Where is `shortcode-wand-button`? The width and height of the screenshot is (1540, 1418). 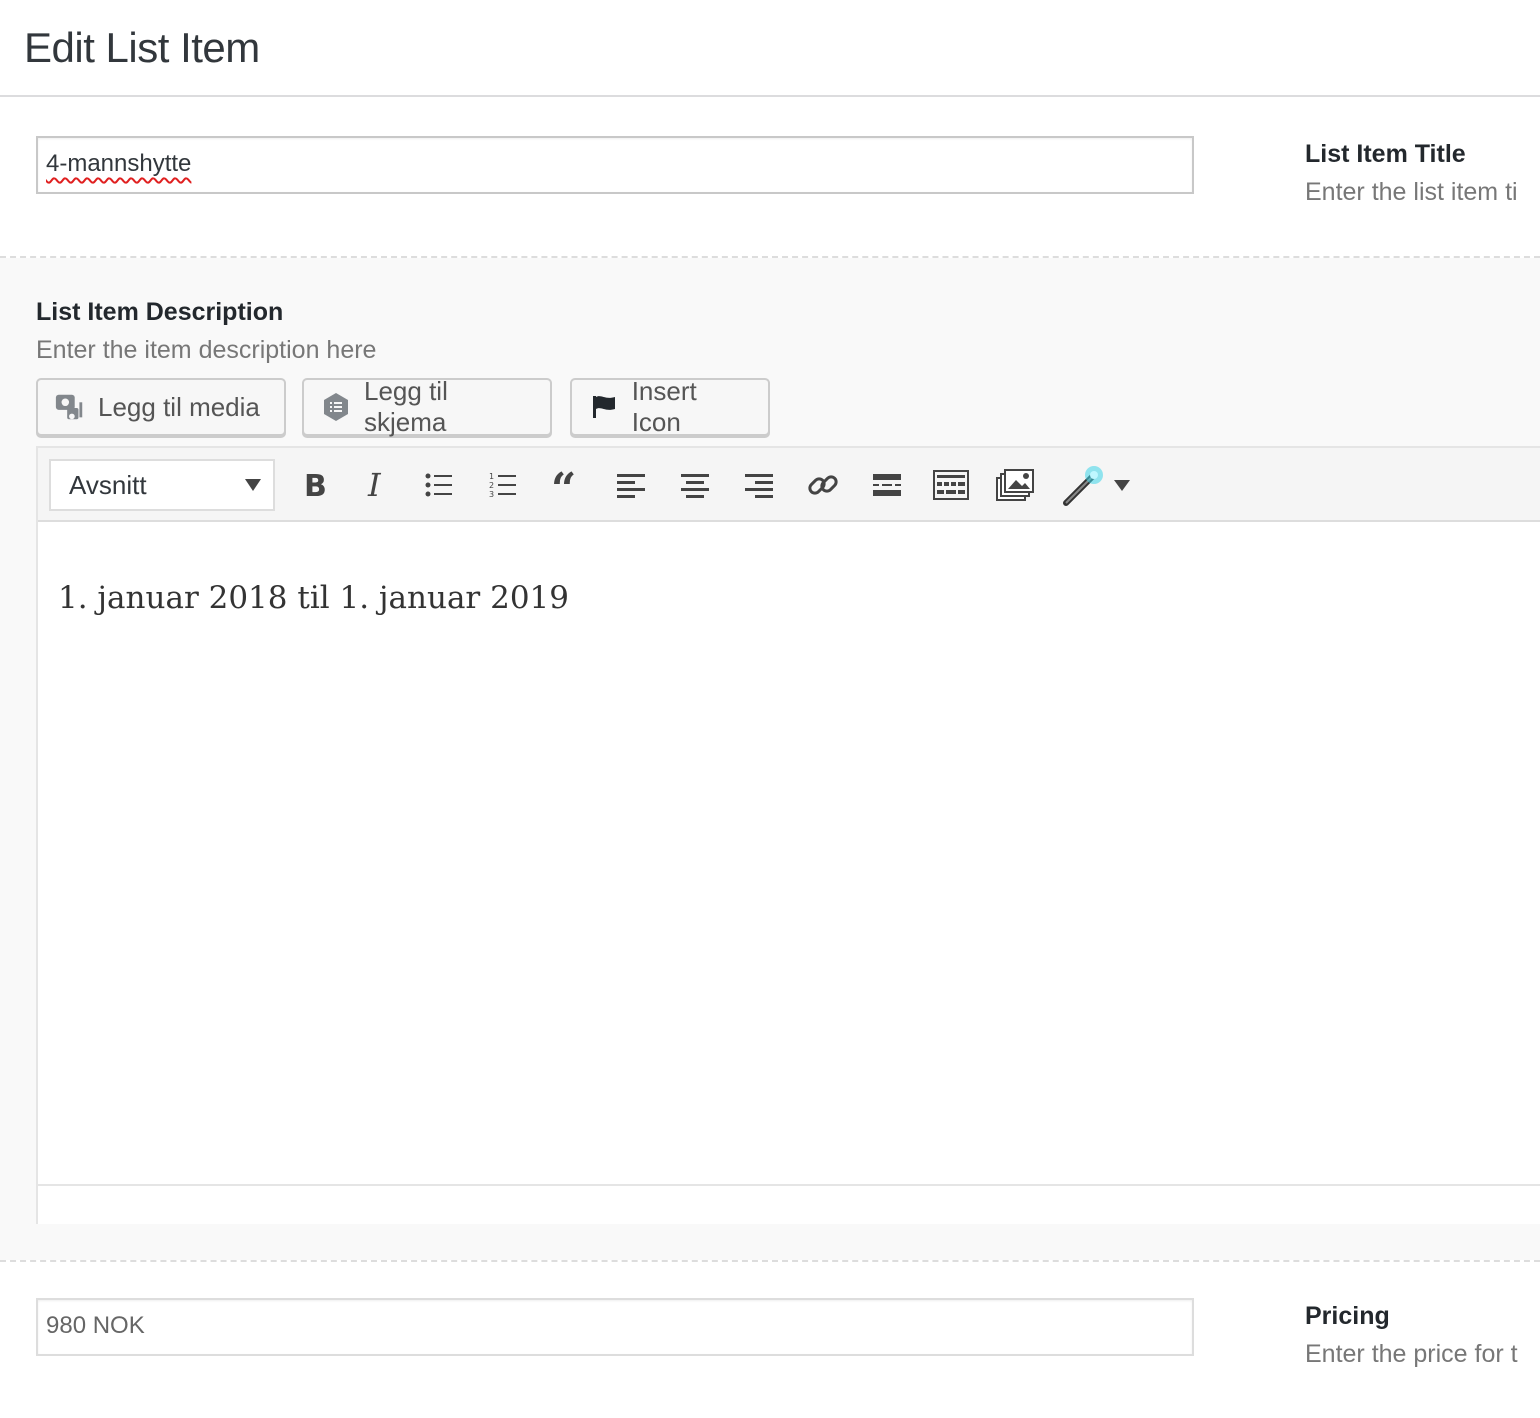 shortcode-wand-button is located at coordinates (1096, 485).